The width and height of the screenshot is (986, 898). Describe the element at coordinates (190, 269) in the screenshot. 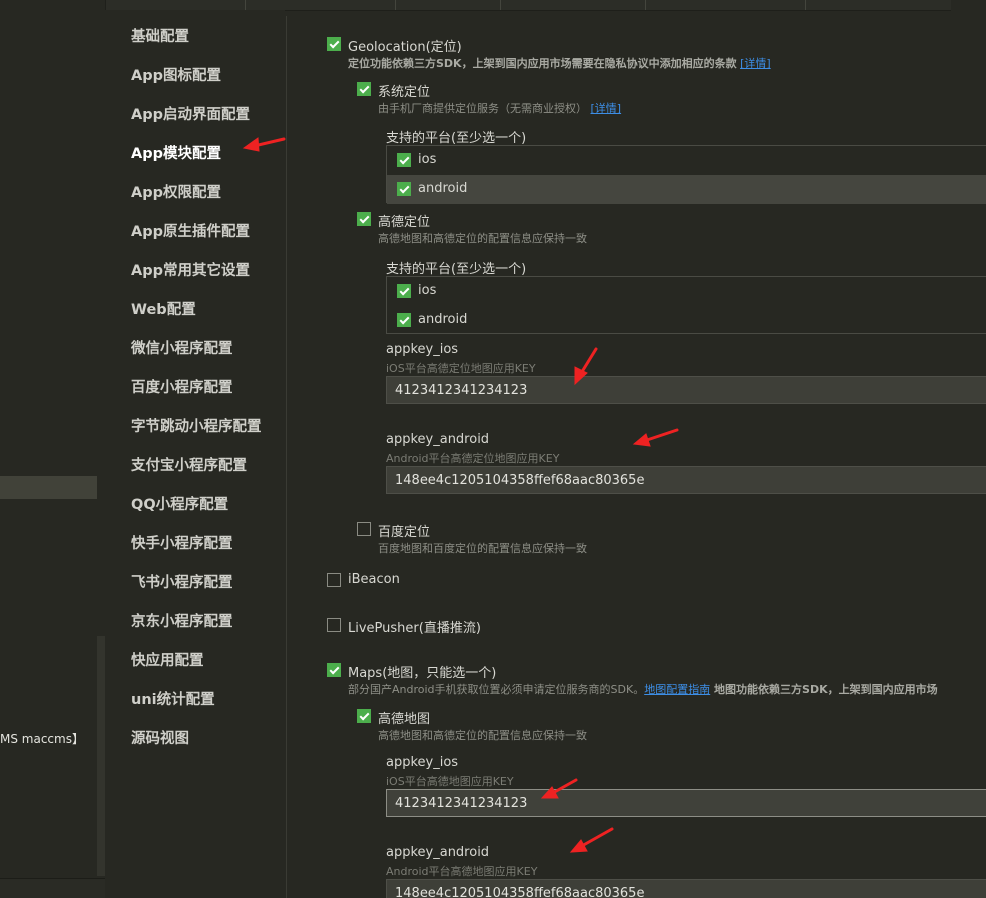

I see `nav-item-app-other: App常用其它设置` at that location.